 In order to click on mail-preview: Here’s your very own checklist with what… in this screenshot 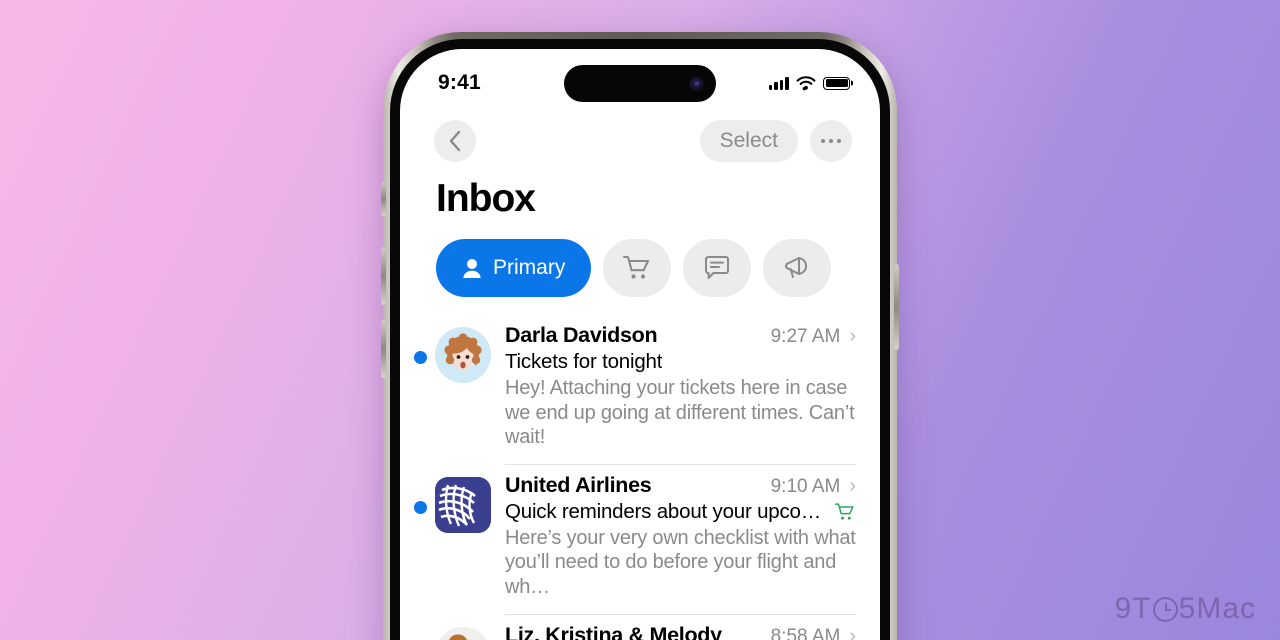, I will do `click(680, 562)`.